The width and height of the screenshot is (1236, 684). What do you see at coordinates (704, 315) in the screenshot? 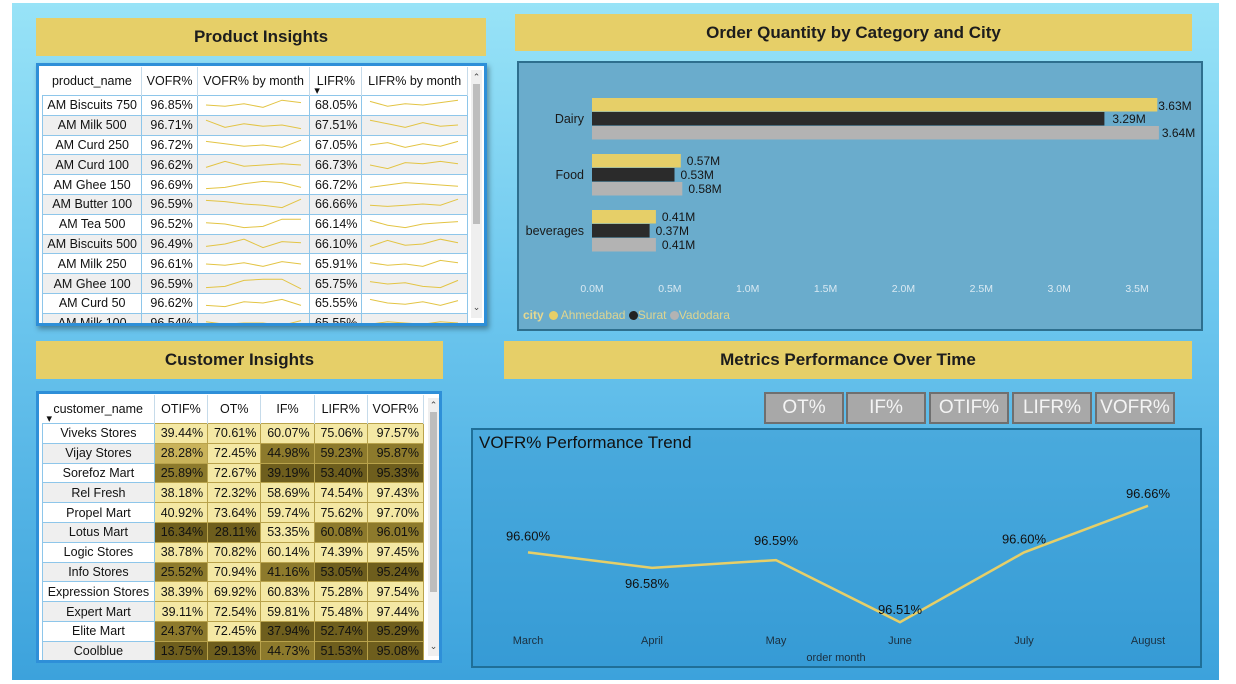
I see `legend-vadodara: Vadodara` at bounding box center [704, 315].